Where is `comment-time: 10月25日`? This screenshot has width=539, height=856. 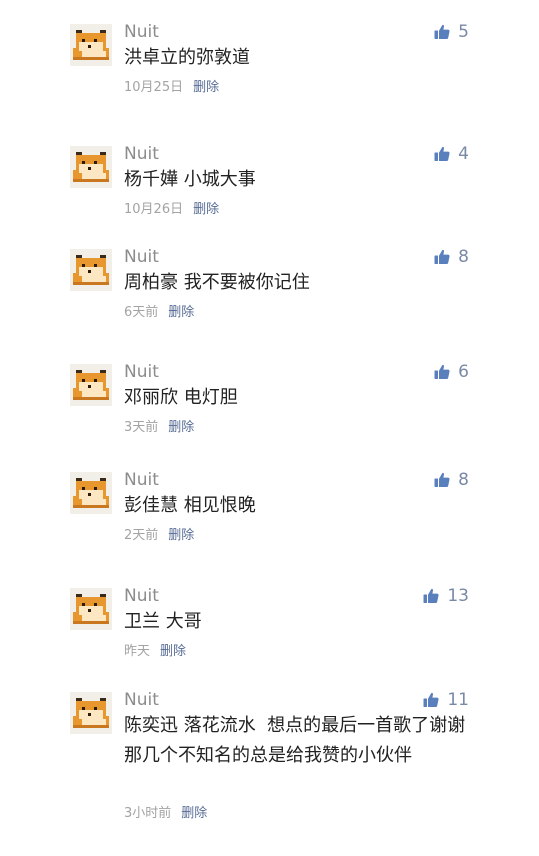 comment-time: 10月25日 is located at coordinates (154, 87).